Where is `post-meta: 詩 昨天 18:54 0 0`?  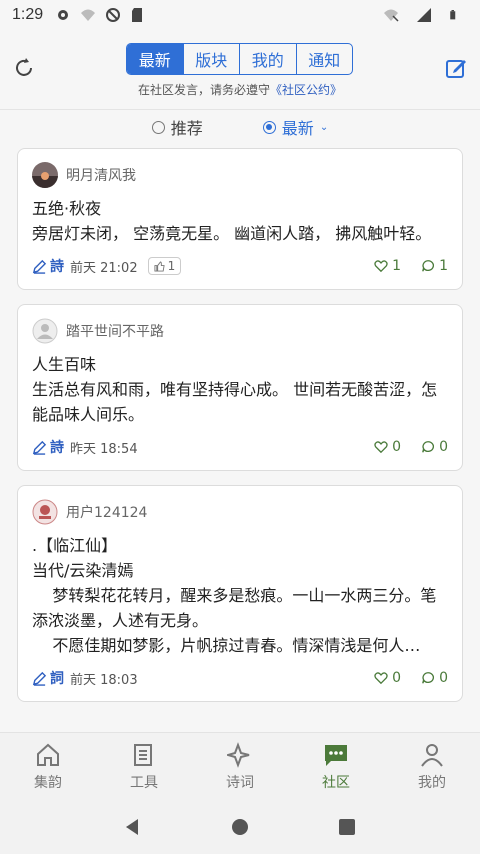 post-meta: 詩 昨天 18:54 0 0 is located at coordinates (240, 447).